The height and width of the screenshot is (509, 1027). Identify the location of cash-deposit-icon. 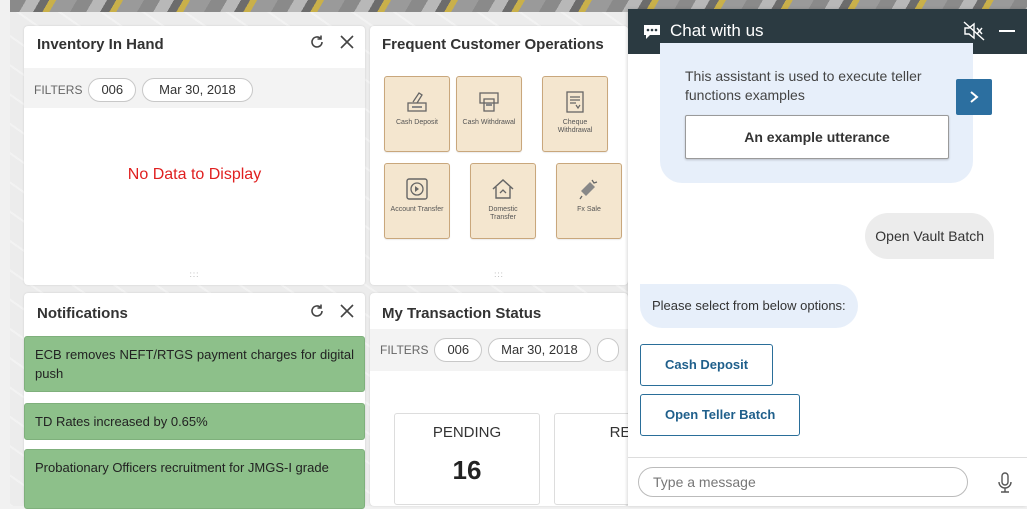
(417, 102).